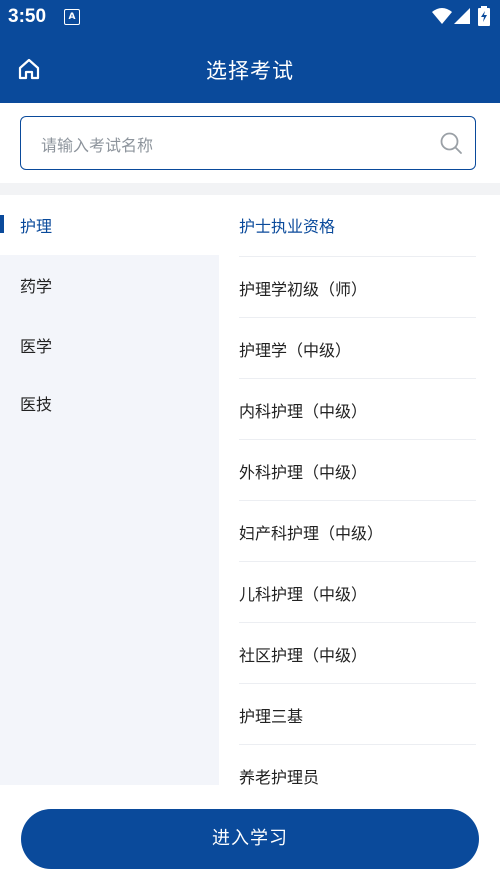  Describe the element at coordinates (442, 16) in the screenshot. I see `wifi-icon` at that location.